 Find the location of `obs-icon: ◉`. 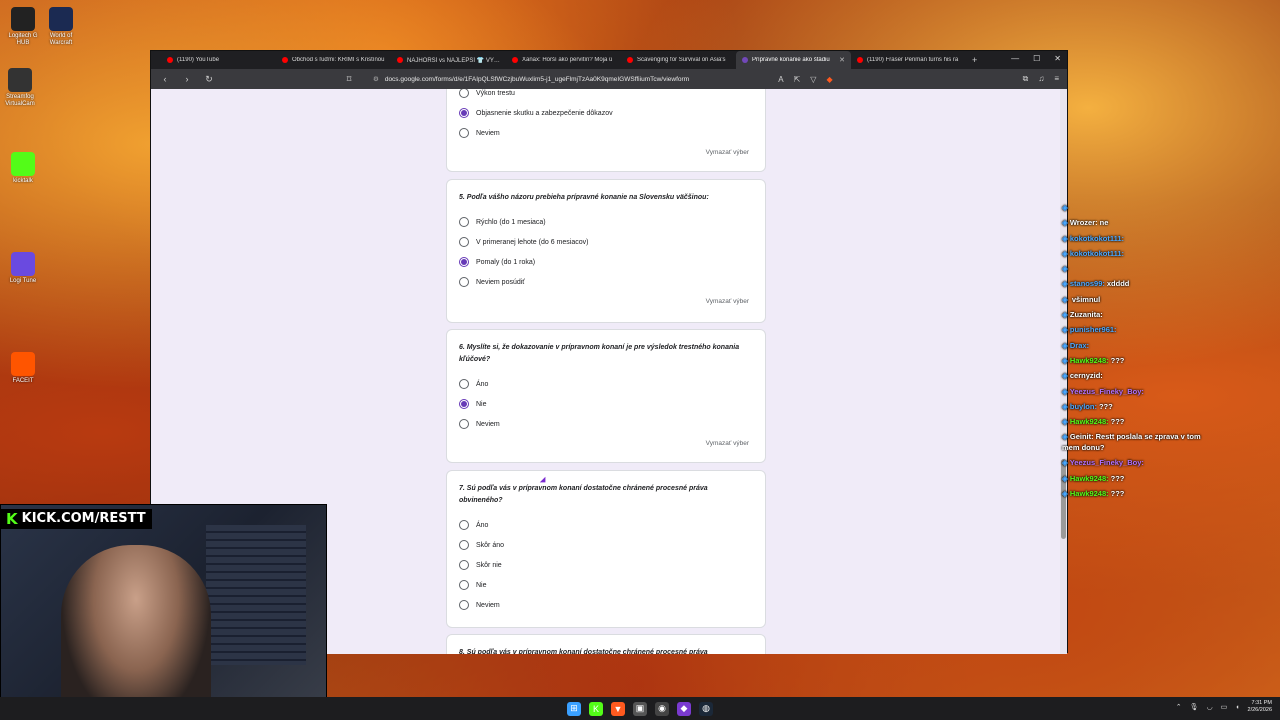

obs-icon: ◉ is located at coordinates (662, 708).